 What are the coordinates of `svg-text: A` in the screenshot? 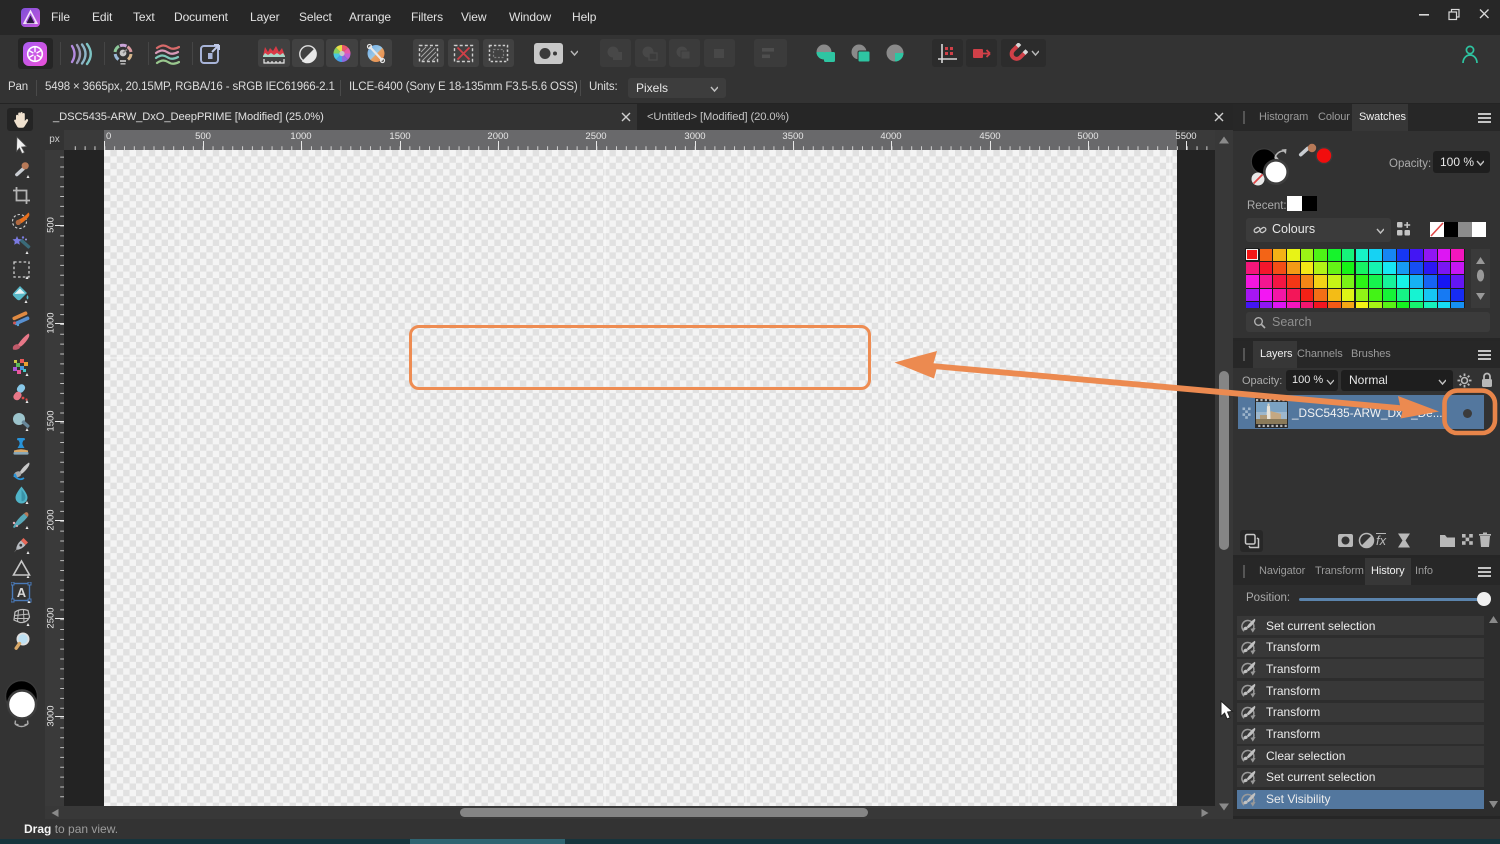 It's located at (22, 592).